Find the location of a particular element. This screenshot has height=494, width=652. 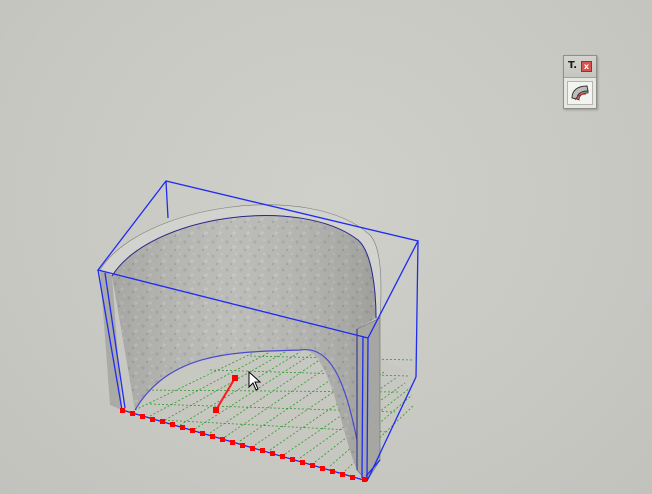

curved-wall-tool-icon is located at coordinates (580, 93).